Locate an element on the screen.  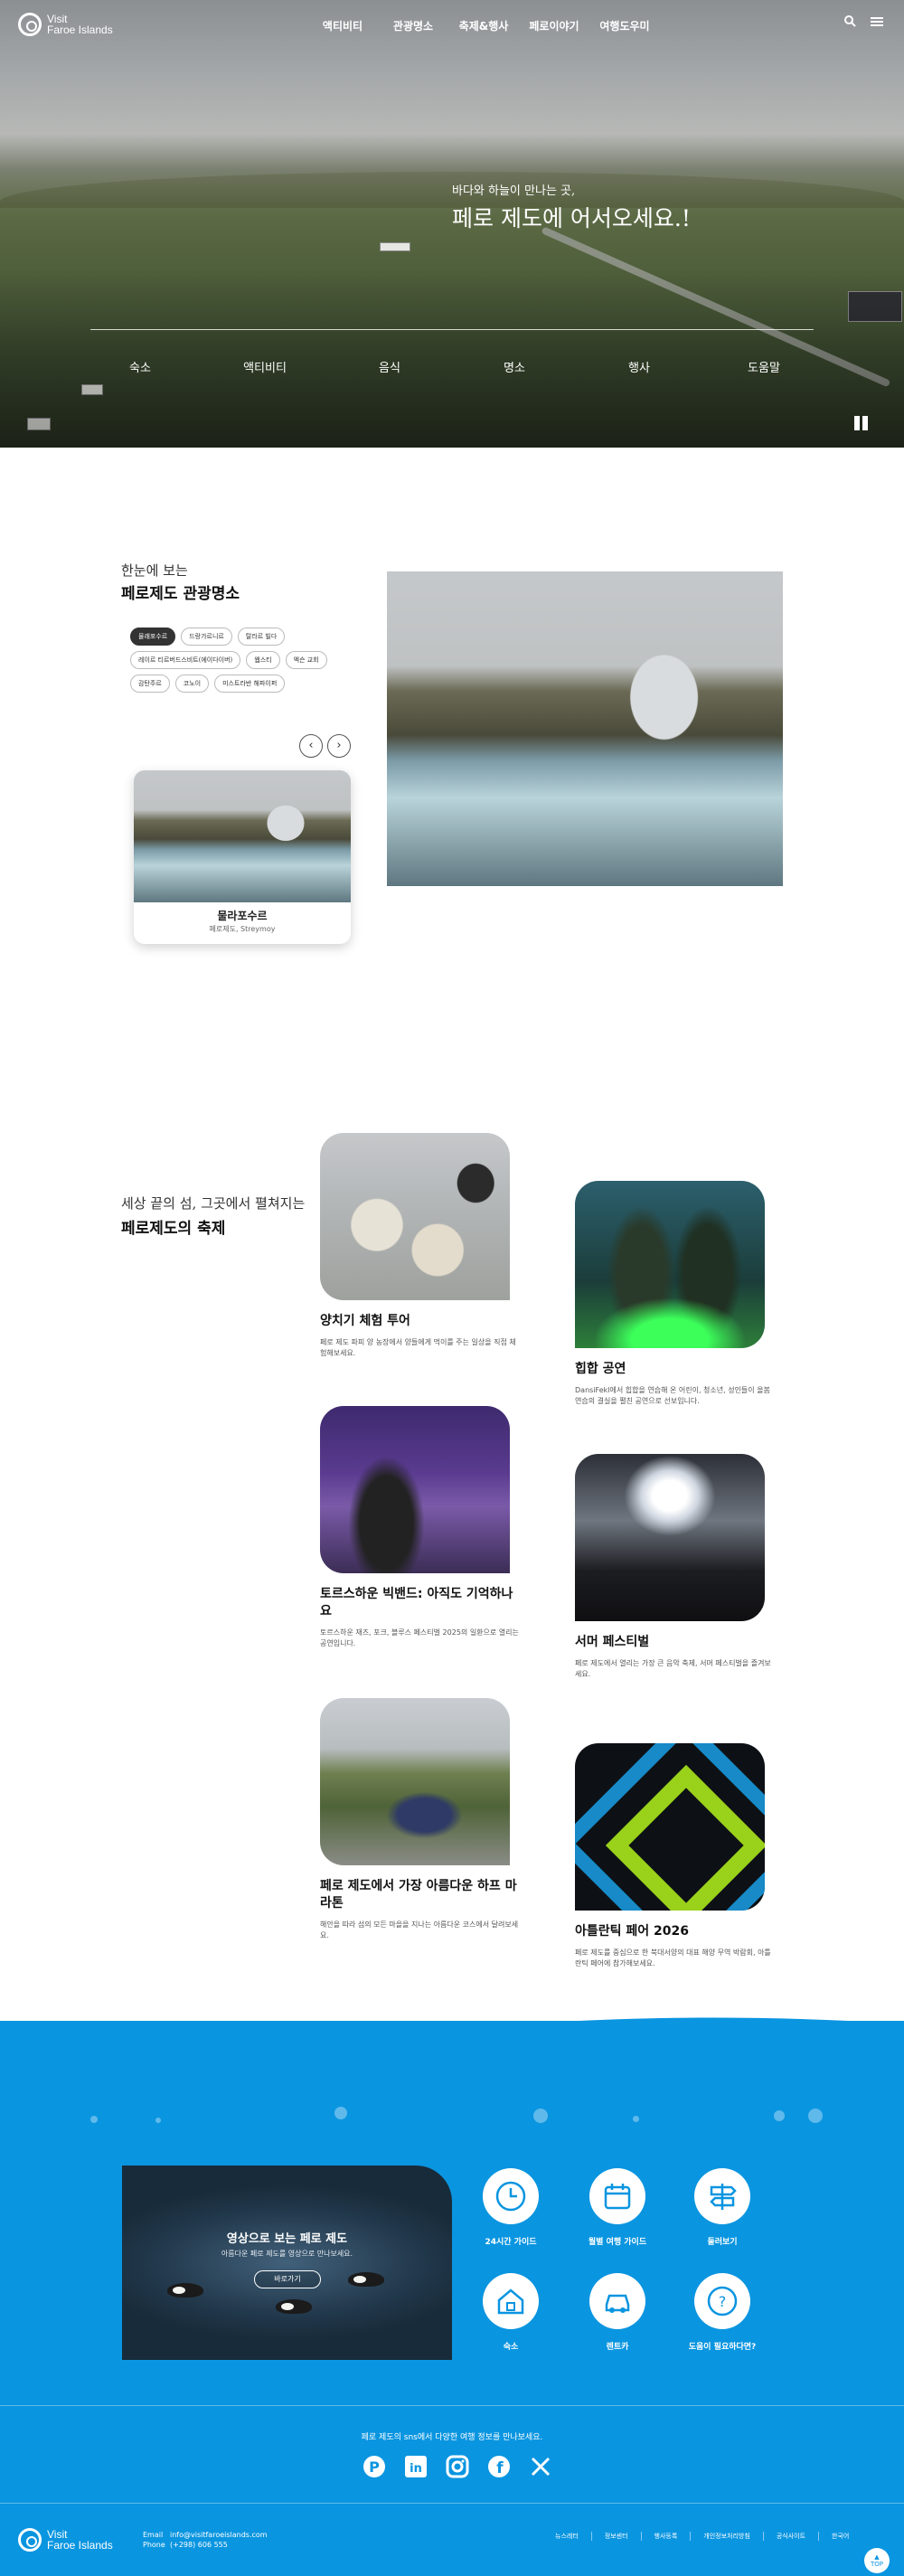
chip-attraction: 드랑가르니르 is located at coordinates (206, 636).